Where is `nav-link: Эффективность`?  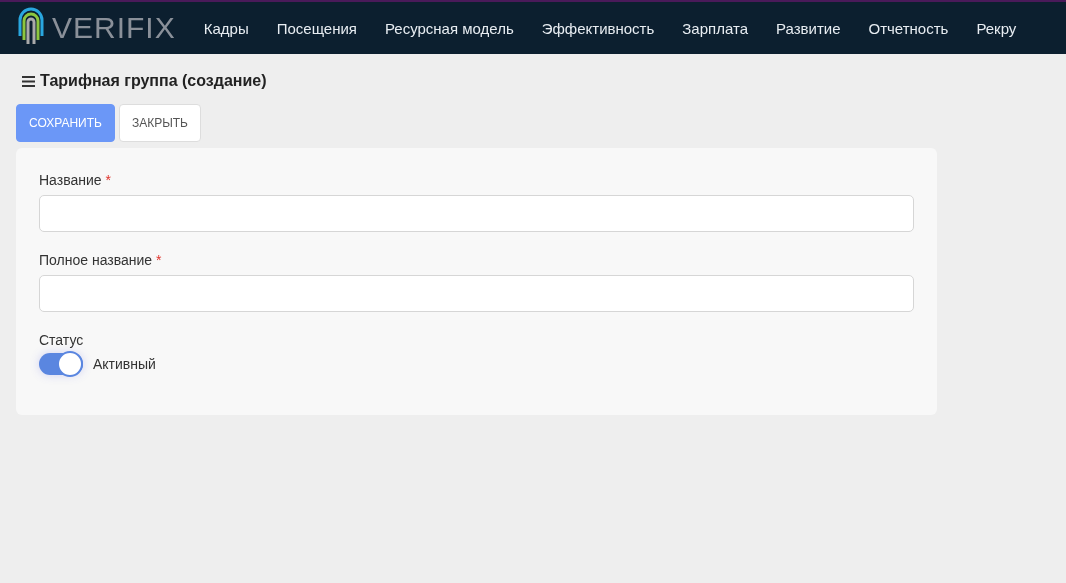
nav-link: Эффективность is located at coordinates (598, 28).